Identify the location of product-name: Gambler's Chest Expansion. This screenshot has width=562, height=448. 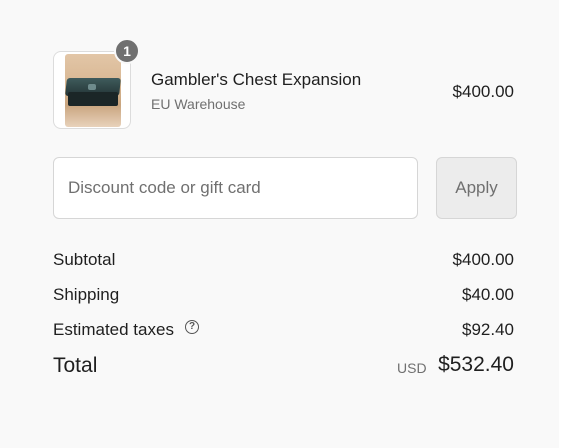
(256, 79).